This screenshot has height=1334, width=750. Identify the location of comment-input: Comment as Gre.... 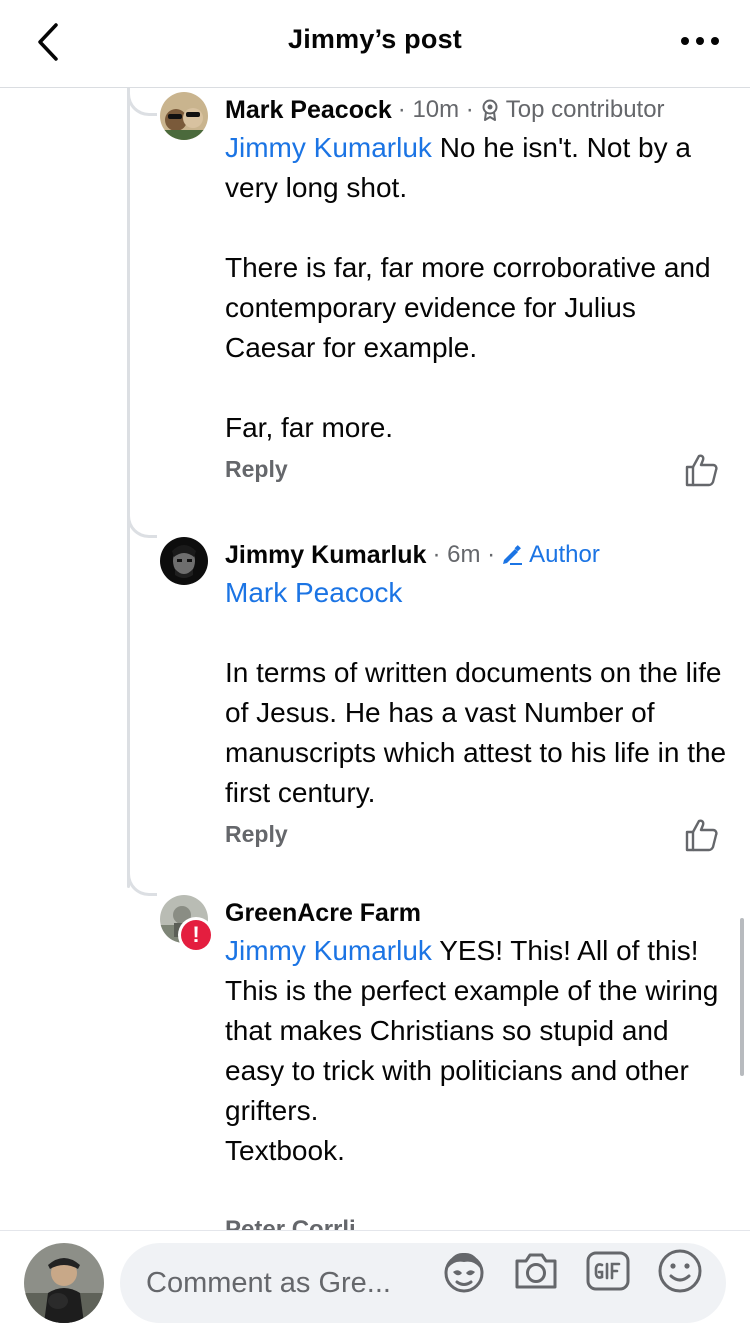
(423, 1283).